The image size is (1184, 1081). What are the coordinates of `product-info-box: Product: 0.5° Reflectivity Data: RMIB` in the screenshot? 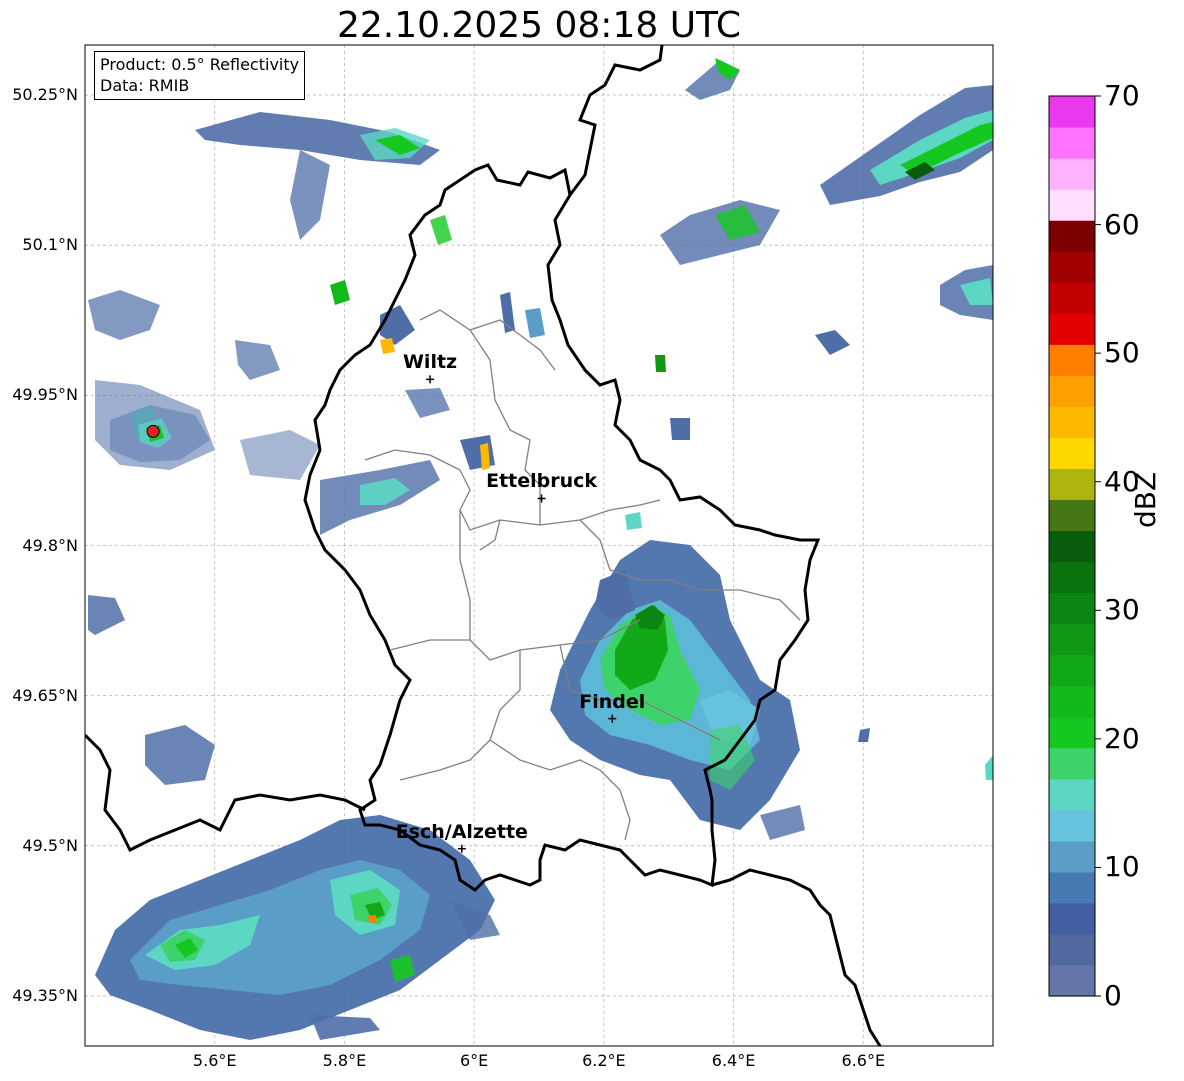 It's located at (200, 75).